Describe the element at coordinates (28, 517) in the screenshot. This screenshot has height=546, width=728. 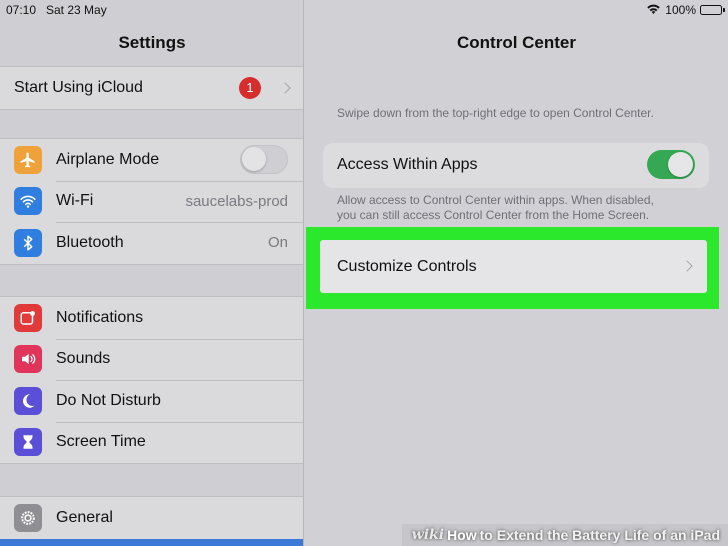
I see `gear-icon` at that location.